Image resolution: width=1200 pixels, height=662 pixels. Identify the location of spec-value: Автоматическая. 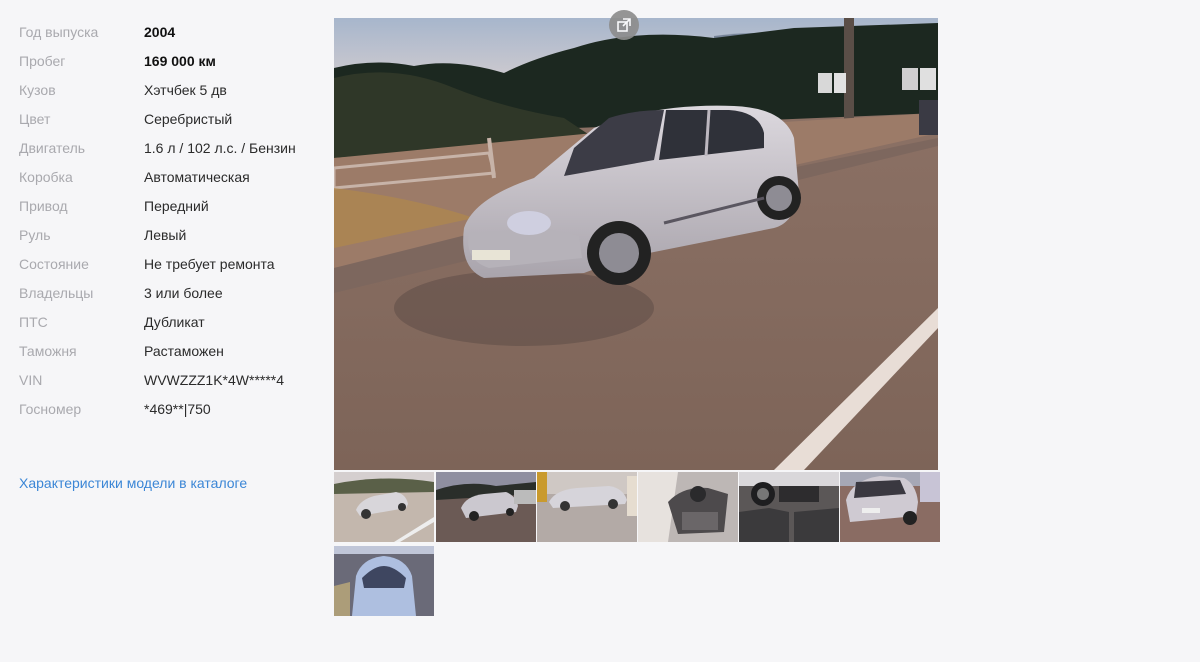
(197, 177).